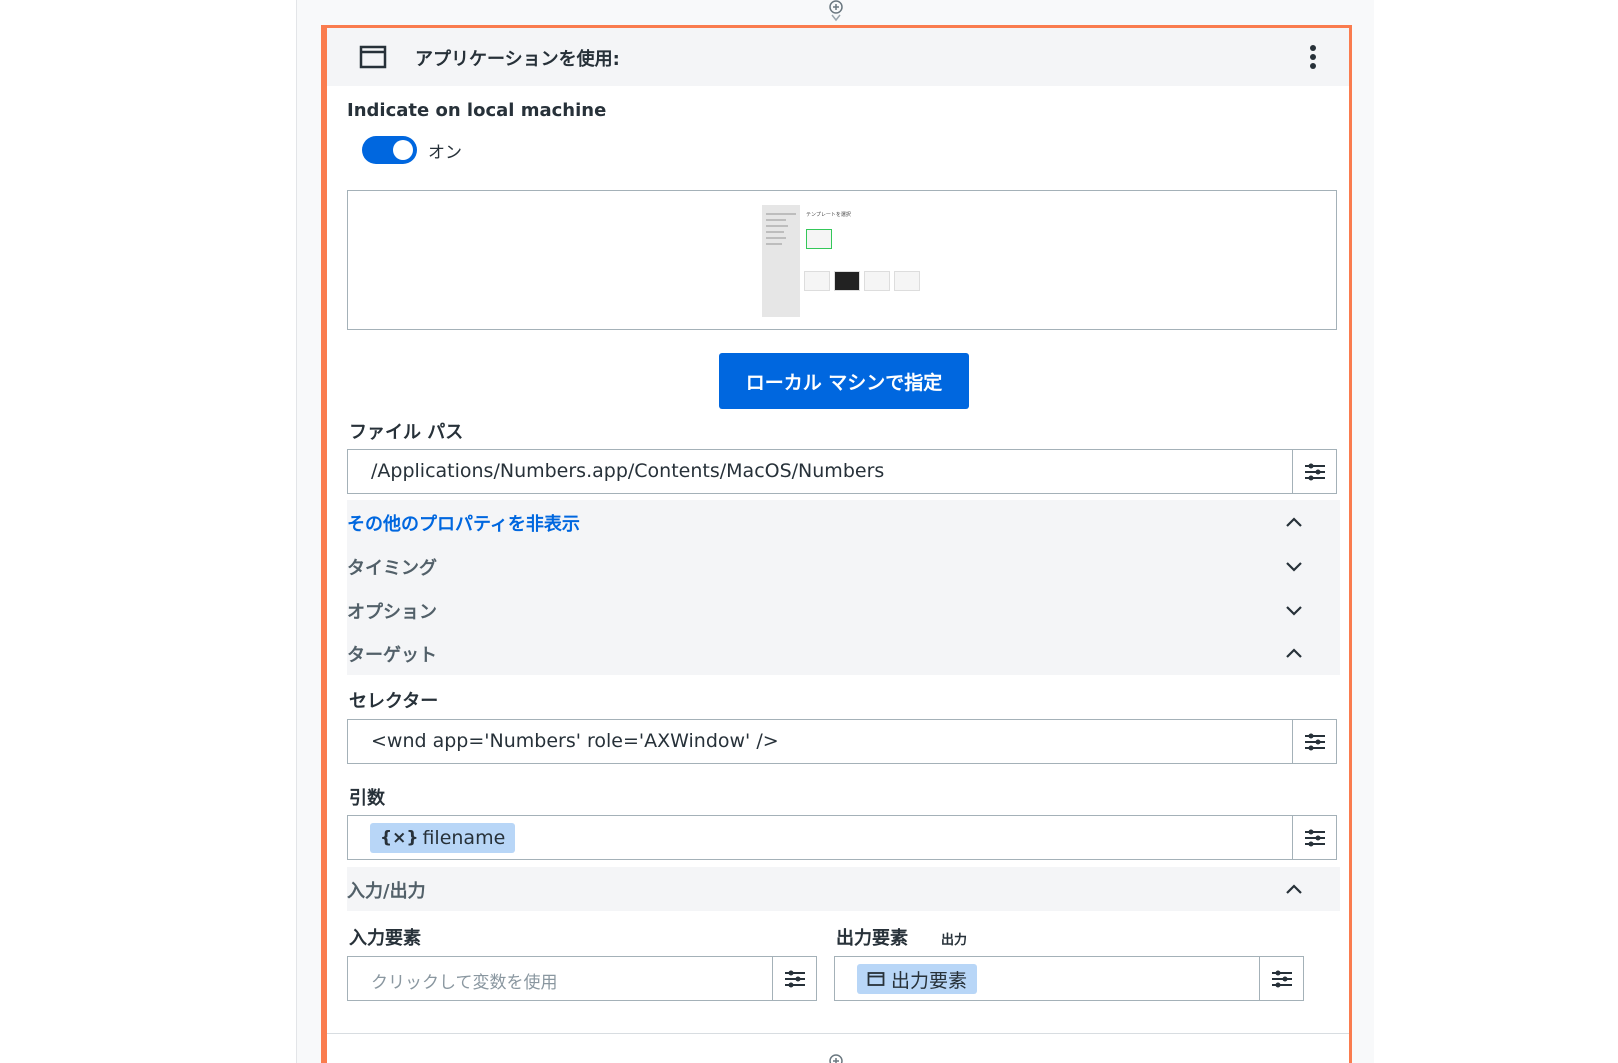 This screenshot has width=1618, height=1063. Describe the element at coordinates (406, 432) in the screenshot. I see `file-path-label: ファイル パス` at that location.